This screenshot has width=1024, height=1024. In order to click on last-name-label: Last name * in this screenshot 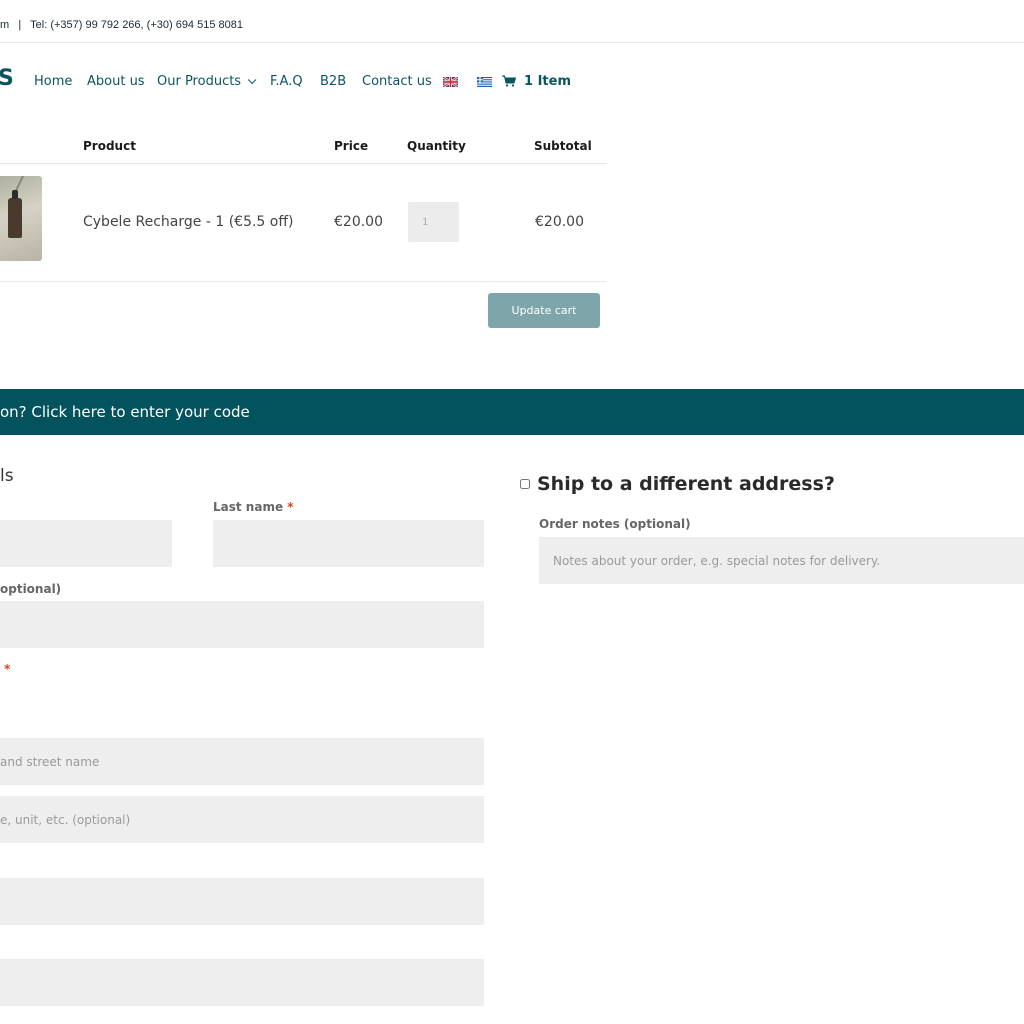, I will do `click(253, 507)`.